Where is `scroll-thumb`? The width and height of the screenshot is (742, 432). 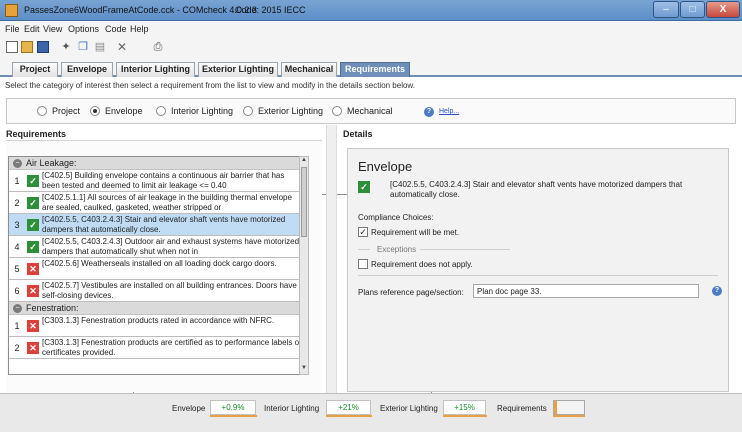
scroll-thumb is located at coordinates (304, 202).